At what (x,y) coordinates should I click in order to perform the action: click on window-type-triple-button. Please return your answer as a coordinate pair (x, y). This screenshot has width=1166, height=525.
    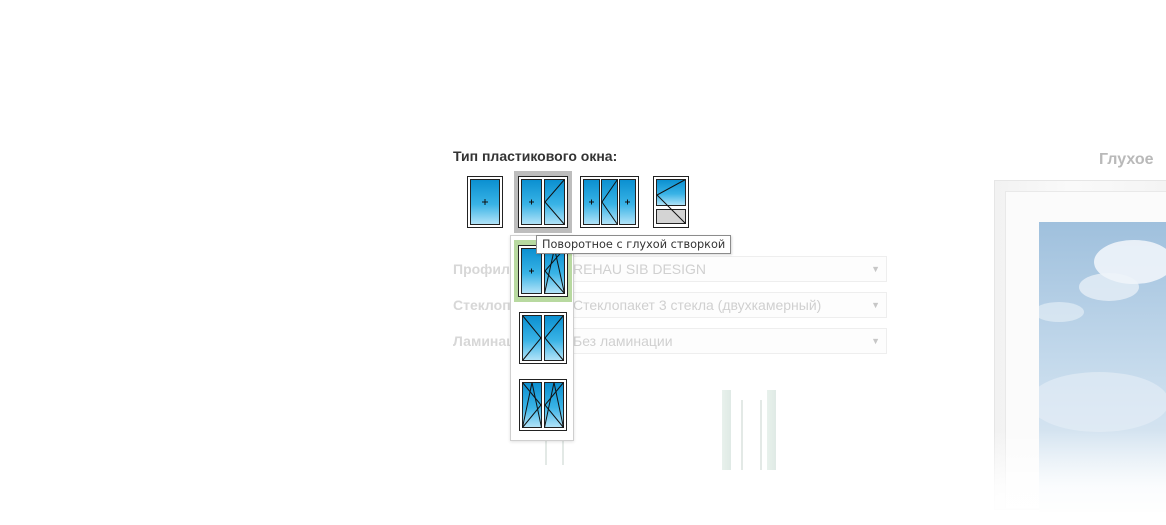
    Looking at the image, I should click on (609, 202).